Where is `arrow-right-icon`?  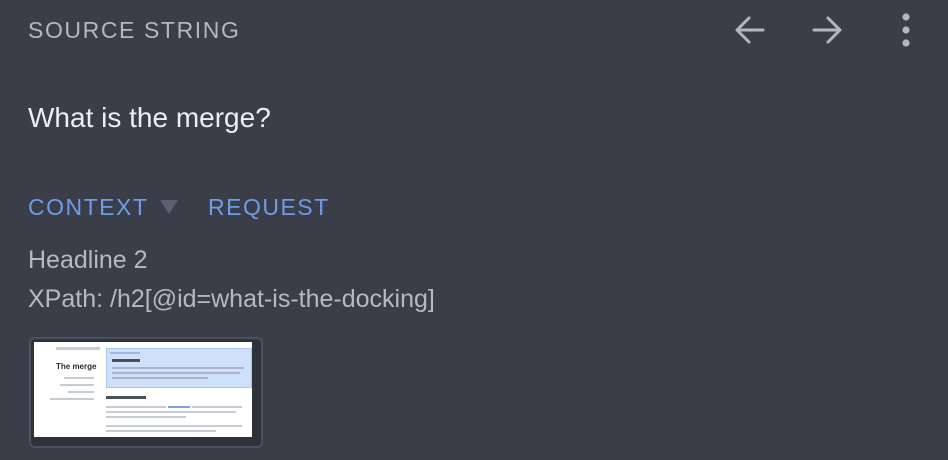
arrow-right-icon is located at coordinates (827, 30).